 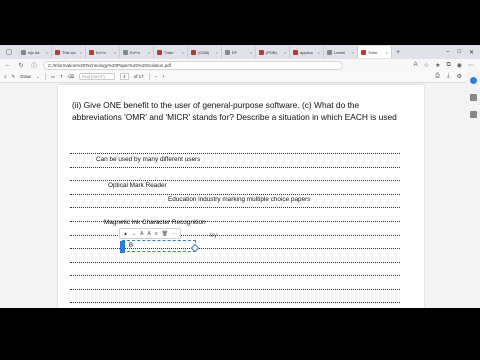 What do you see at coordinates (459, 76) in the screenshot?
I see `settings-icon: ⚙` at bounding box center [459, 76].